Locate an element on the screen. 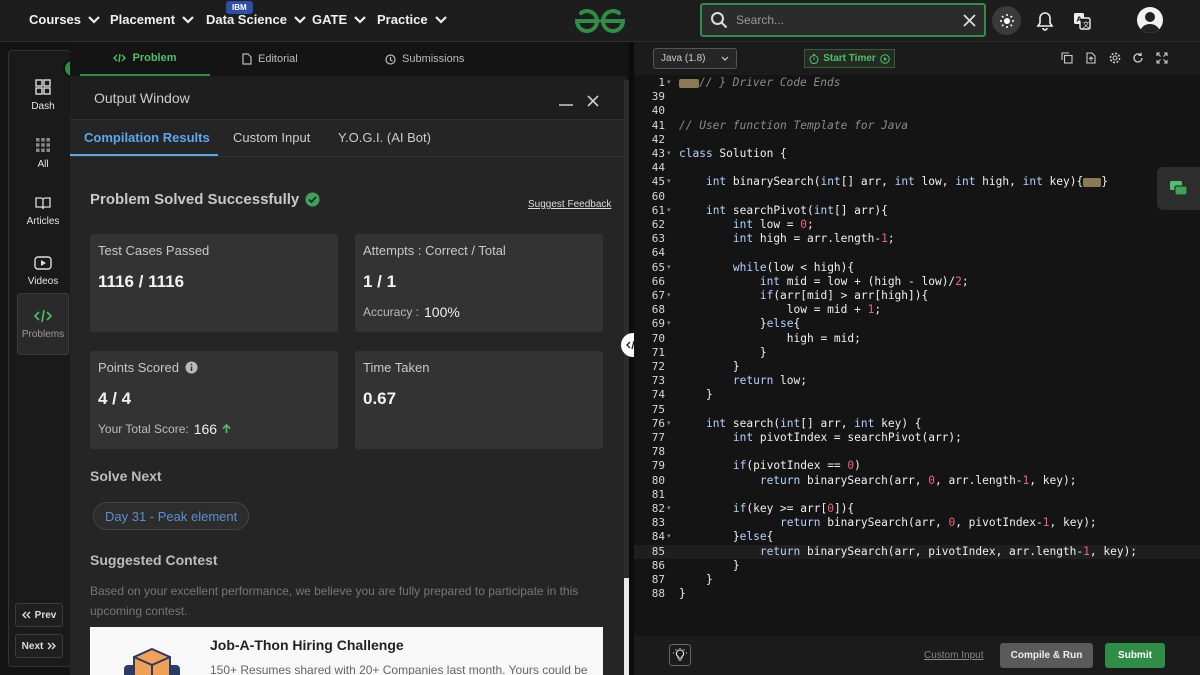 Image resolution: width=1200 pixels, height=675 pixels. code-line: 81 is located at coordinates (917, 495).